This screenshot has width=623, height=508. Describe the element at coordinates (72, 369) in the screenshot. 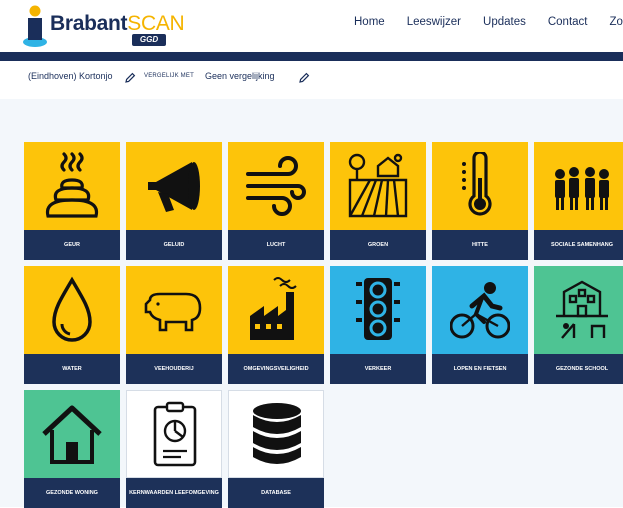

I see `tile-label: WATER` at that location.